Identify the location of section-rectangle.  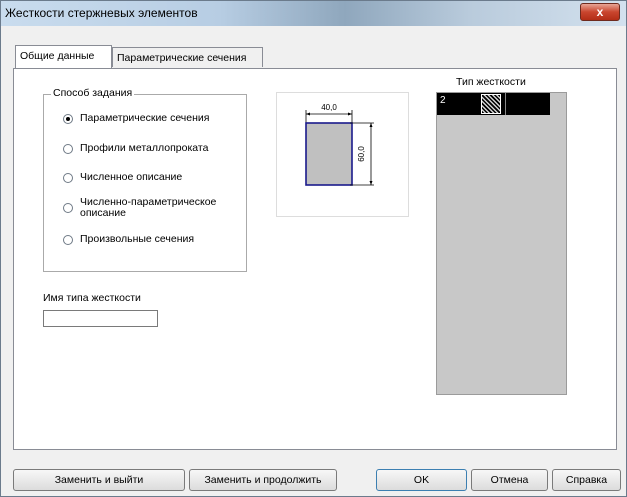
(329, 154).